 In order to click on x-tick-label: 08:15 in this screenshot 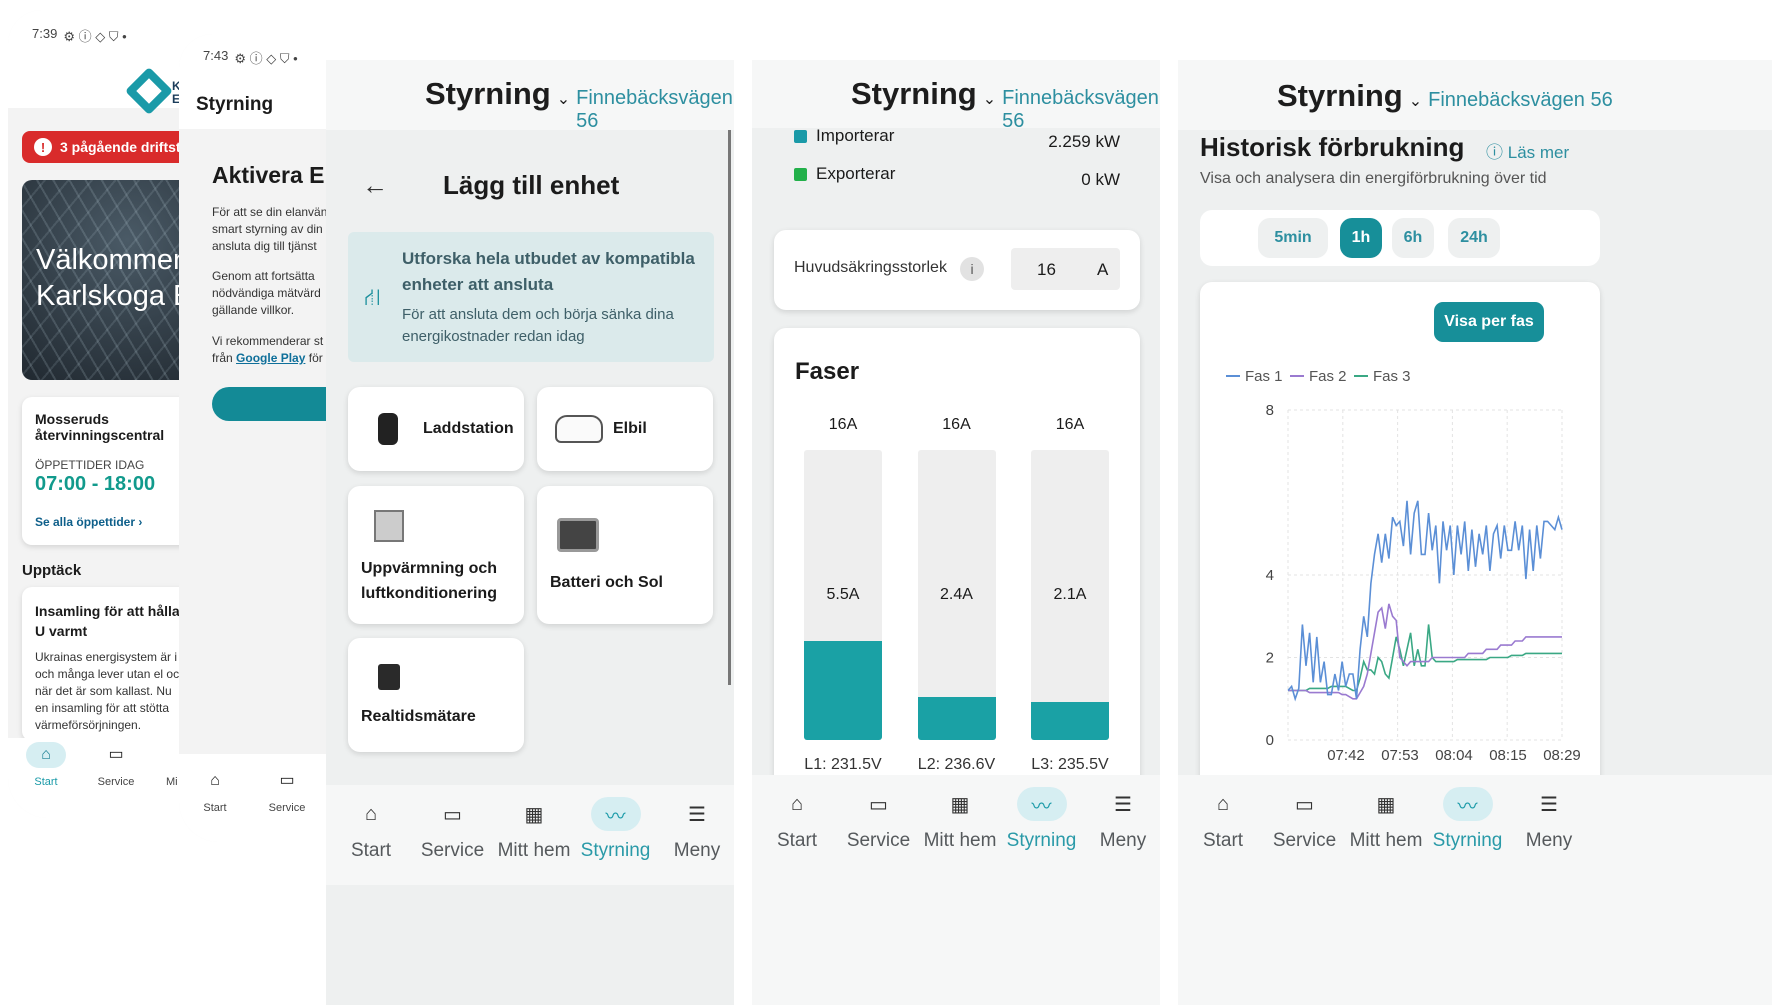, I will do `click(1508, 755)`.